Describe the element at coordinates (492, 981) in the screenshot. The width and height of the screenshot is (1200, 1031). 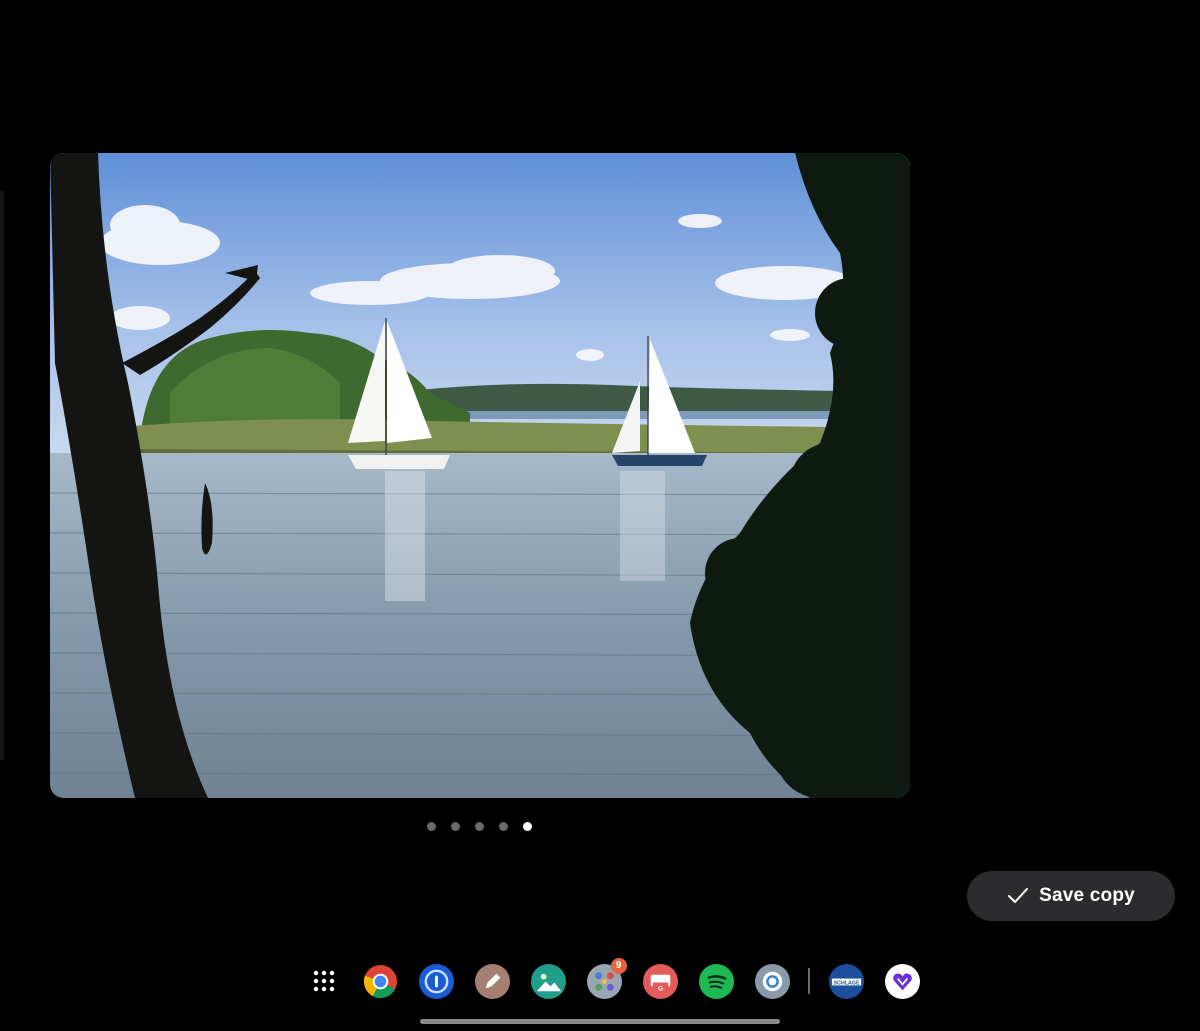
I see `sketch-pen-icon` at that location.